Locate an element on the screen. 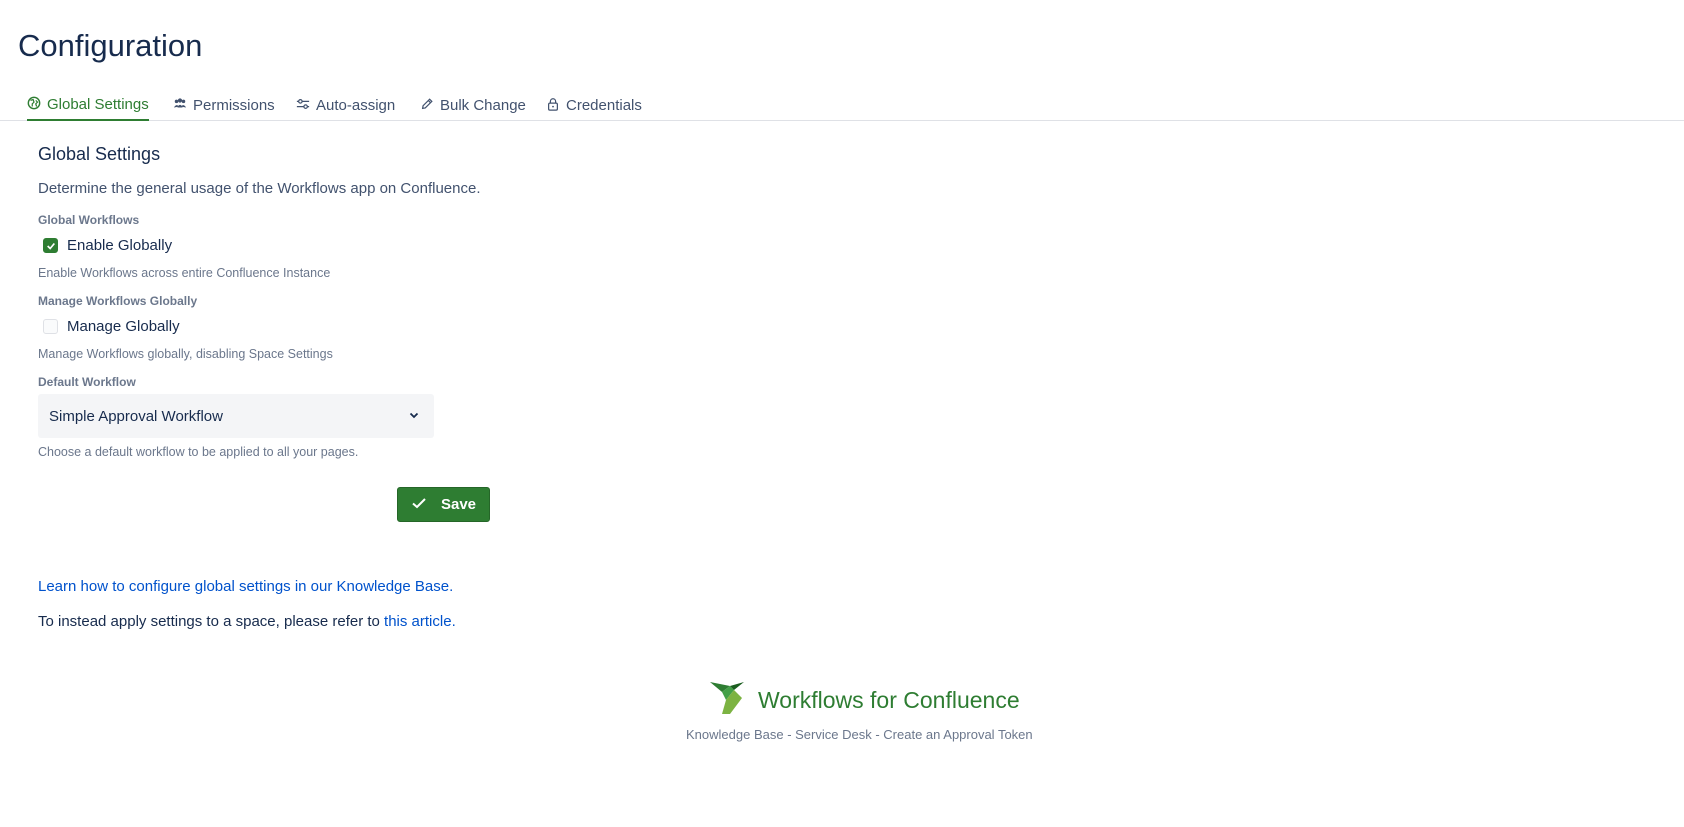 The height and width of the screenshot is (827, 1684). save-label: Save is located at coordinates (458, 504).